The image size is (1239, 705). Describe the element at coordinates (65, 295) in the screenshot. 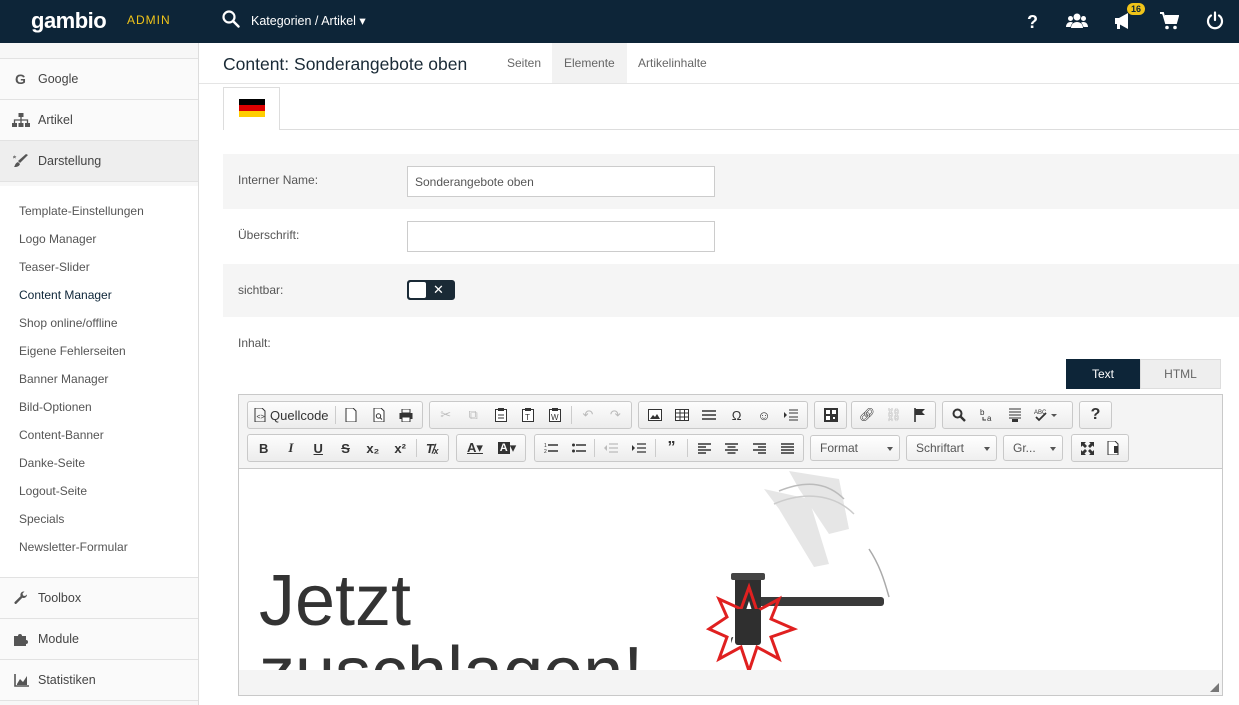

I see `sidebar-subitem-current: Content Manager` at that location.